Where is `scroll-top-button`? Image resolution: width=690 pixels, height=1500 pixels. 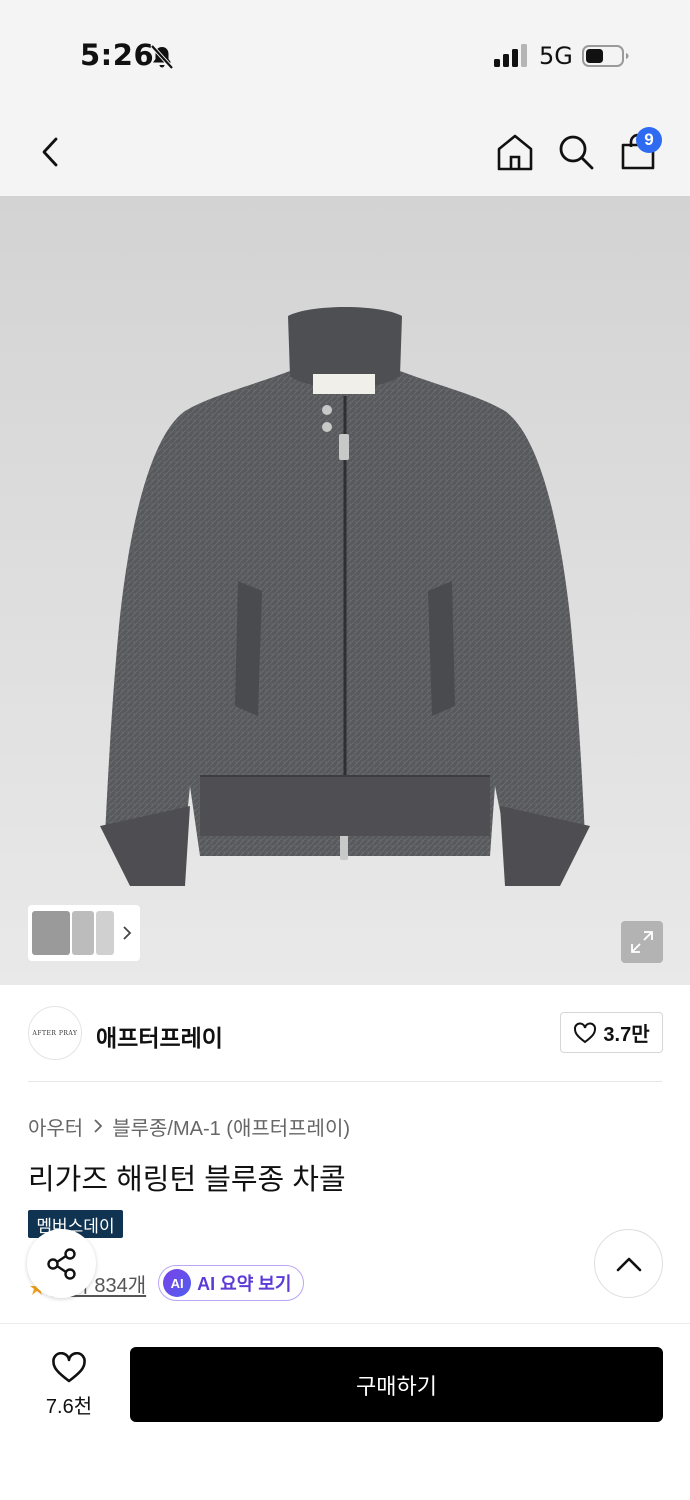
scroll-top-button is located at coordinates (628, 1263).